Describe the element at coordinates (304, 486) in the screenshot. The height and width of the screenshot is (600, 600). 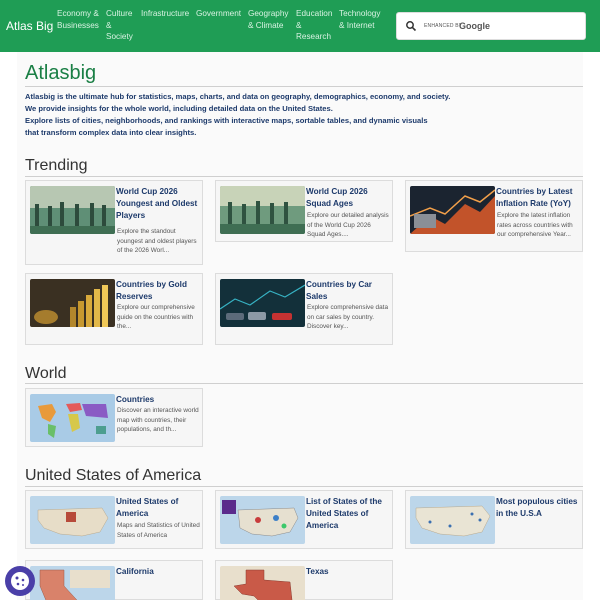
I see `section-usa-divider` at that location.